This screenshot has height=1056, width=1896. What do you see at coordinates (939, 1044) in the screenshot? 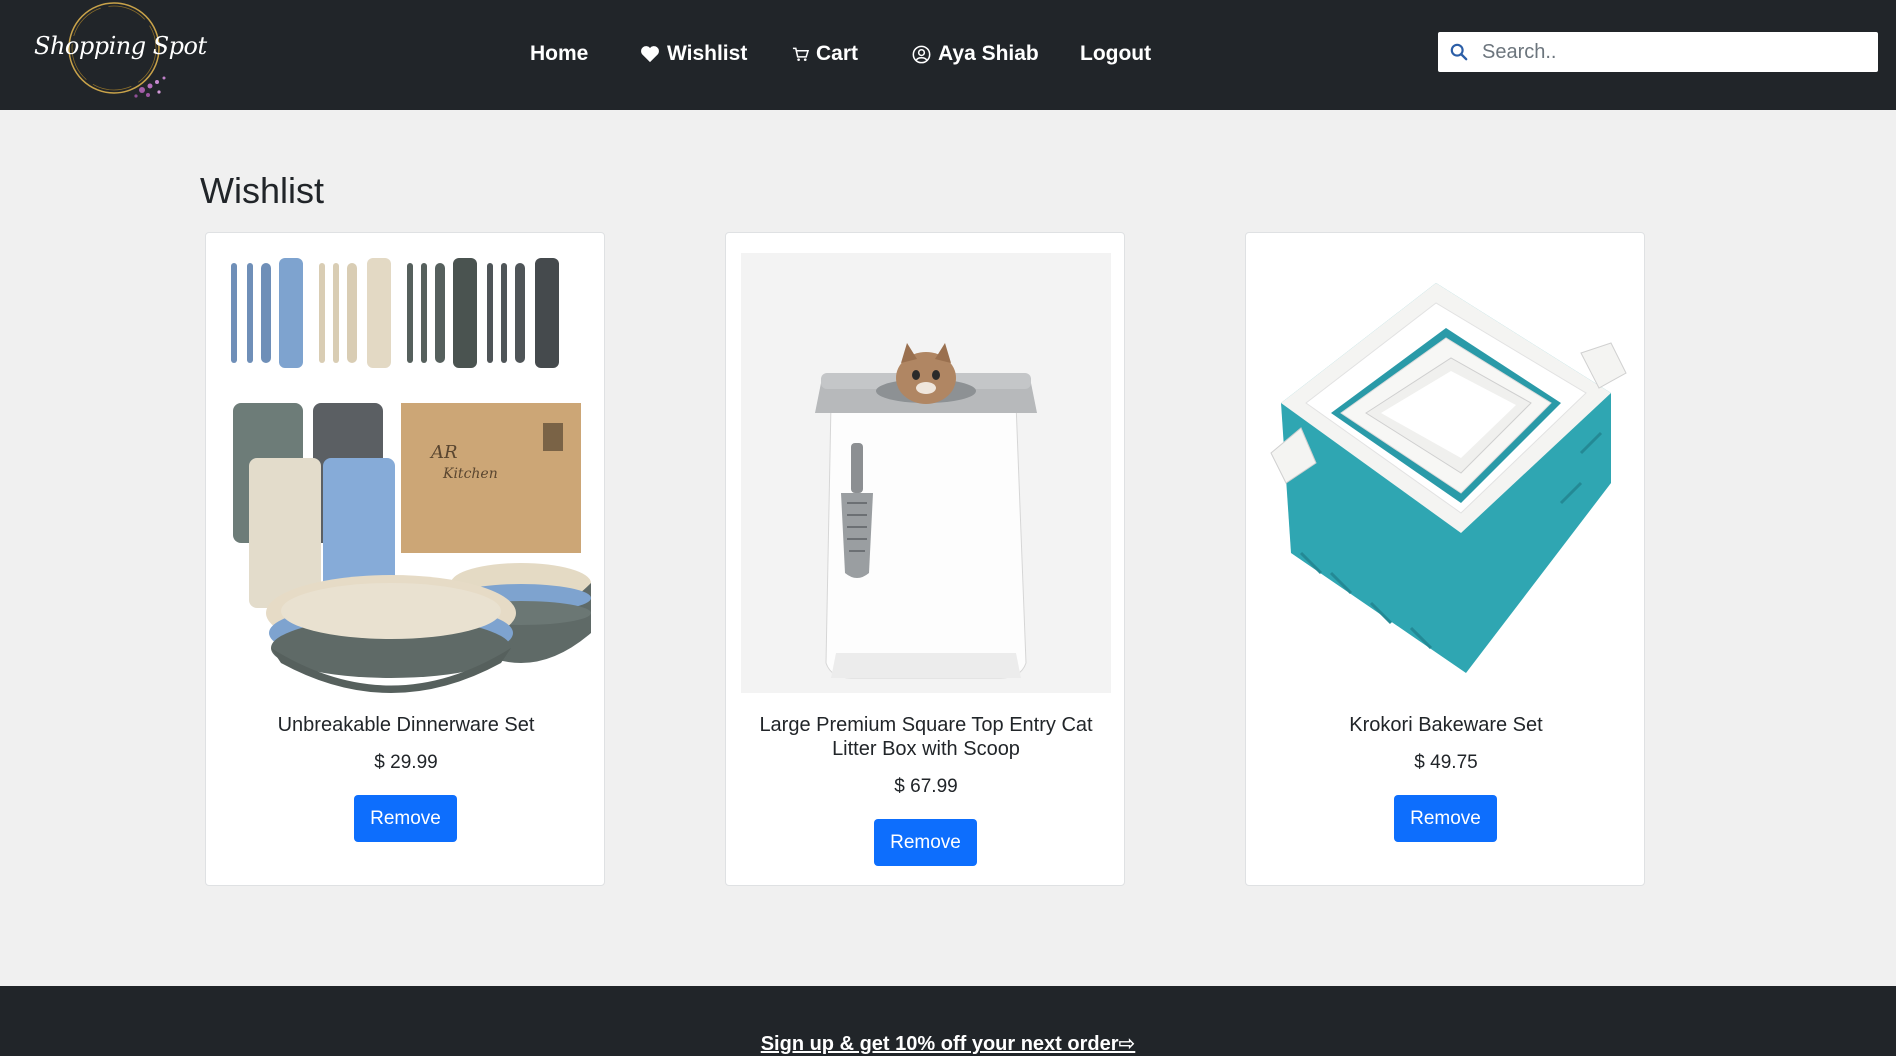
I see `signup-promo-text: Sign up & get 10% off your next order` at bounding box center [939, 1044].